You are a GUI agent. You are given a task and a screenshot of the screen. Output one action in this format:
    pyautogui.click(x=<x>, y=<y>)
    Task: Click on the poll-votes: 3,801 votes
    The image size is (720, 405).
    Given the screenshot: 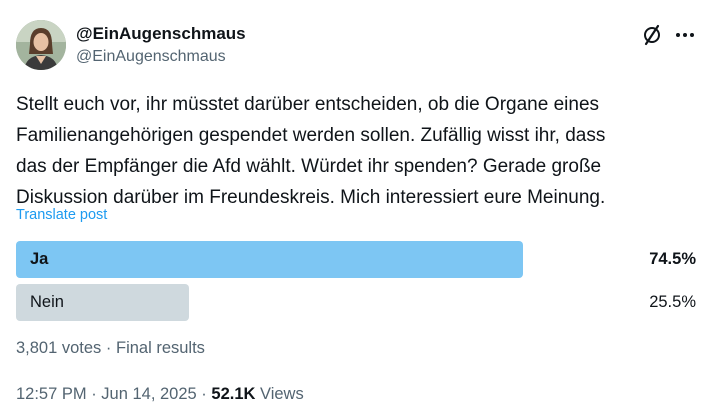 What is the action you would take?
    pyautogui.click(x=59, y=348)
    